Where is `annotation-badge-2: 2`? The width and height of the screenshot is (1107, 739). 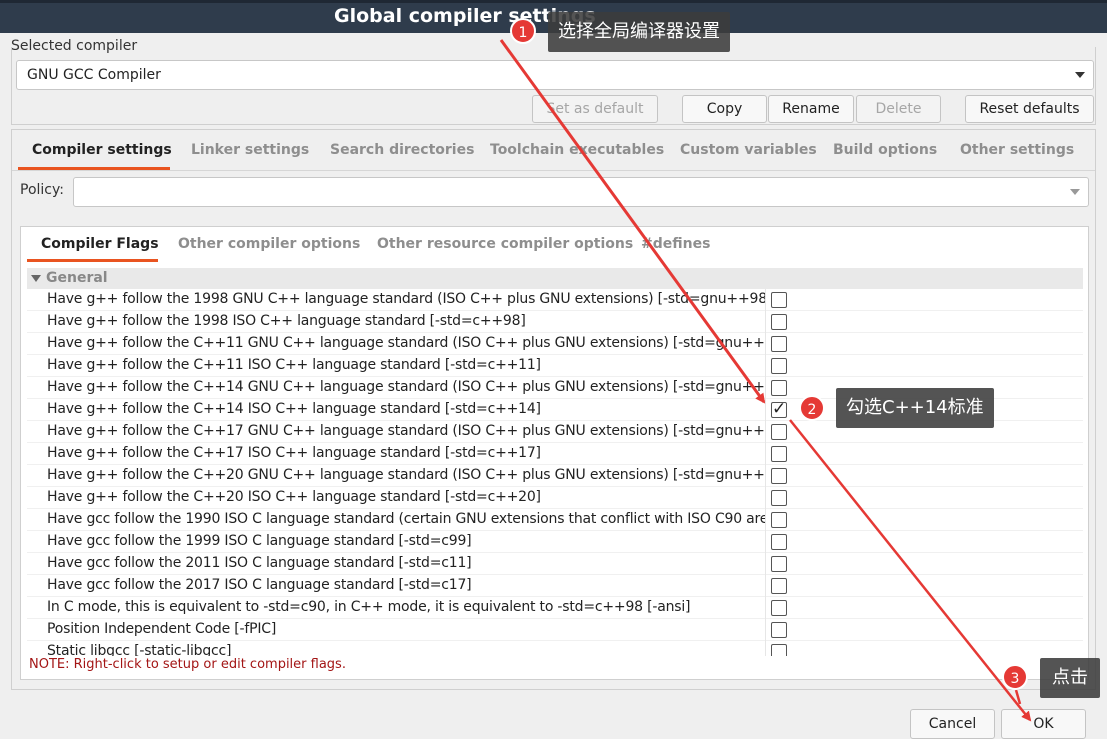
annotation-badge-2: 2 is located at coordinates (812, 408).